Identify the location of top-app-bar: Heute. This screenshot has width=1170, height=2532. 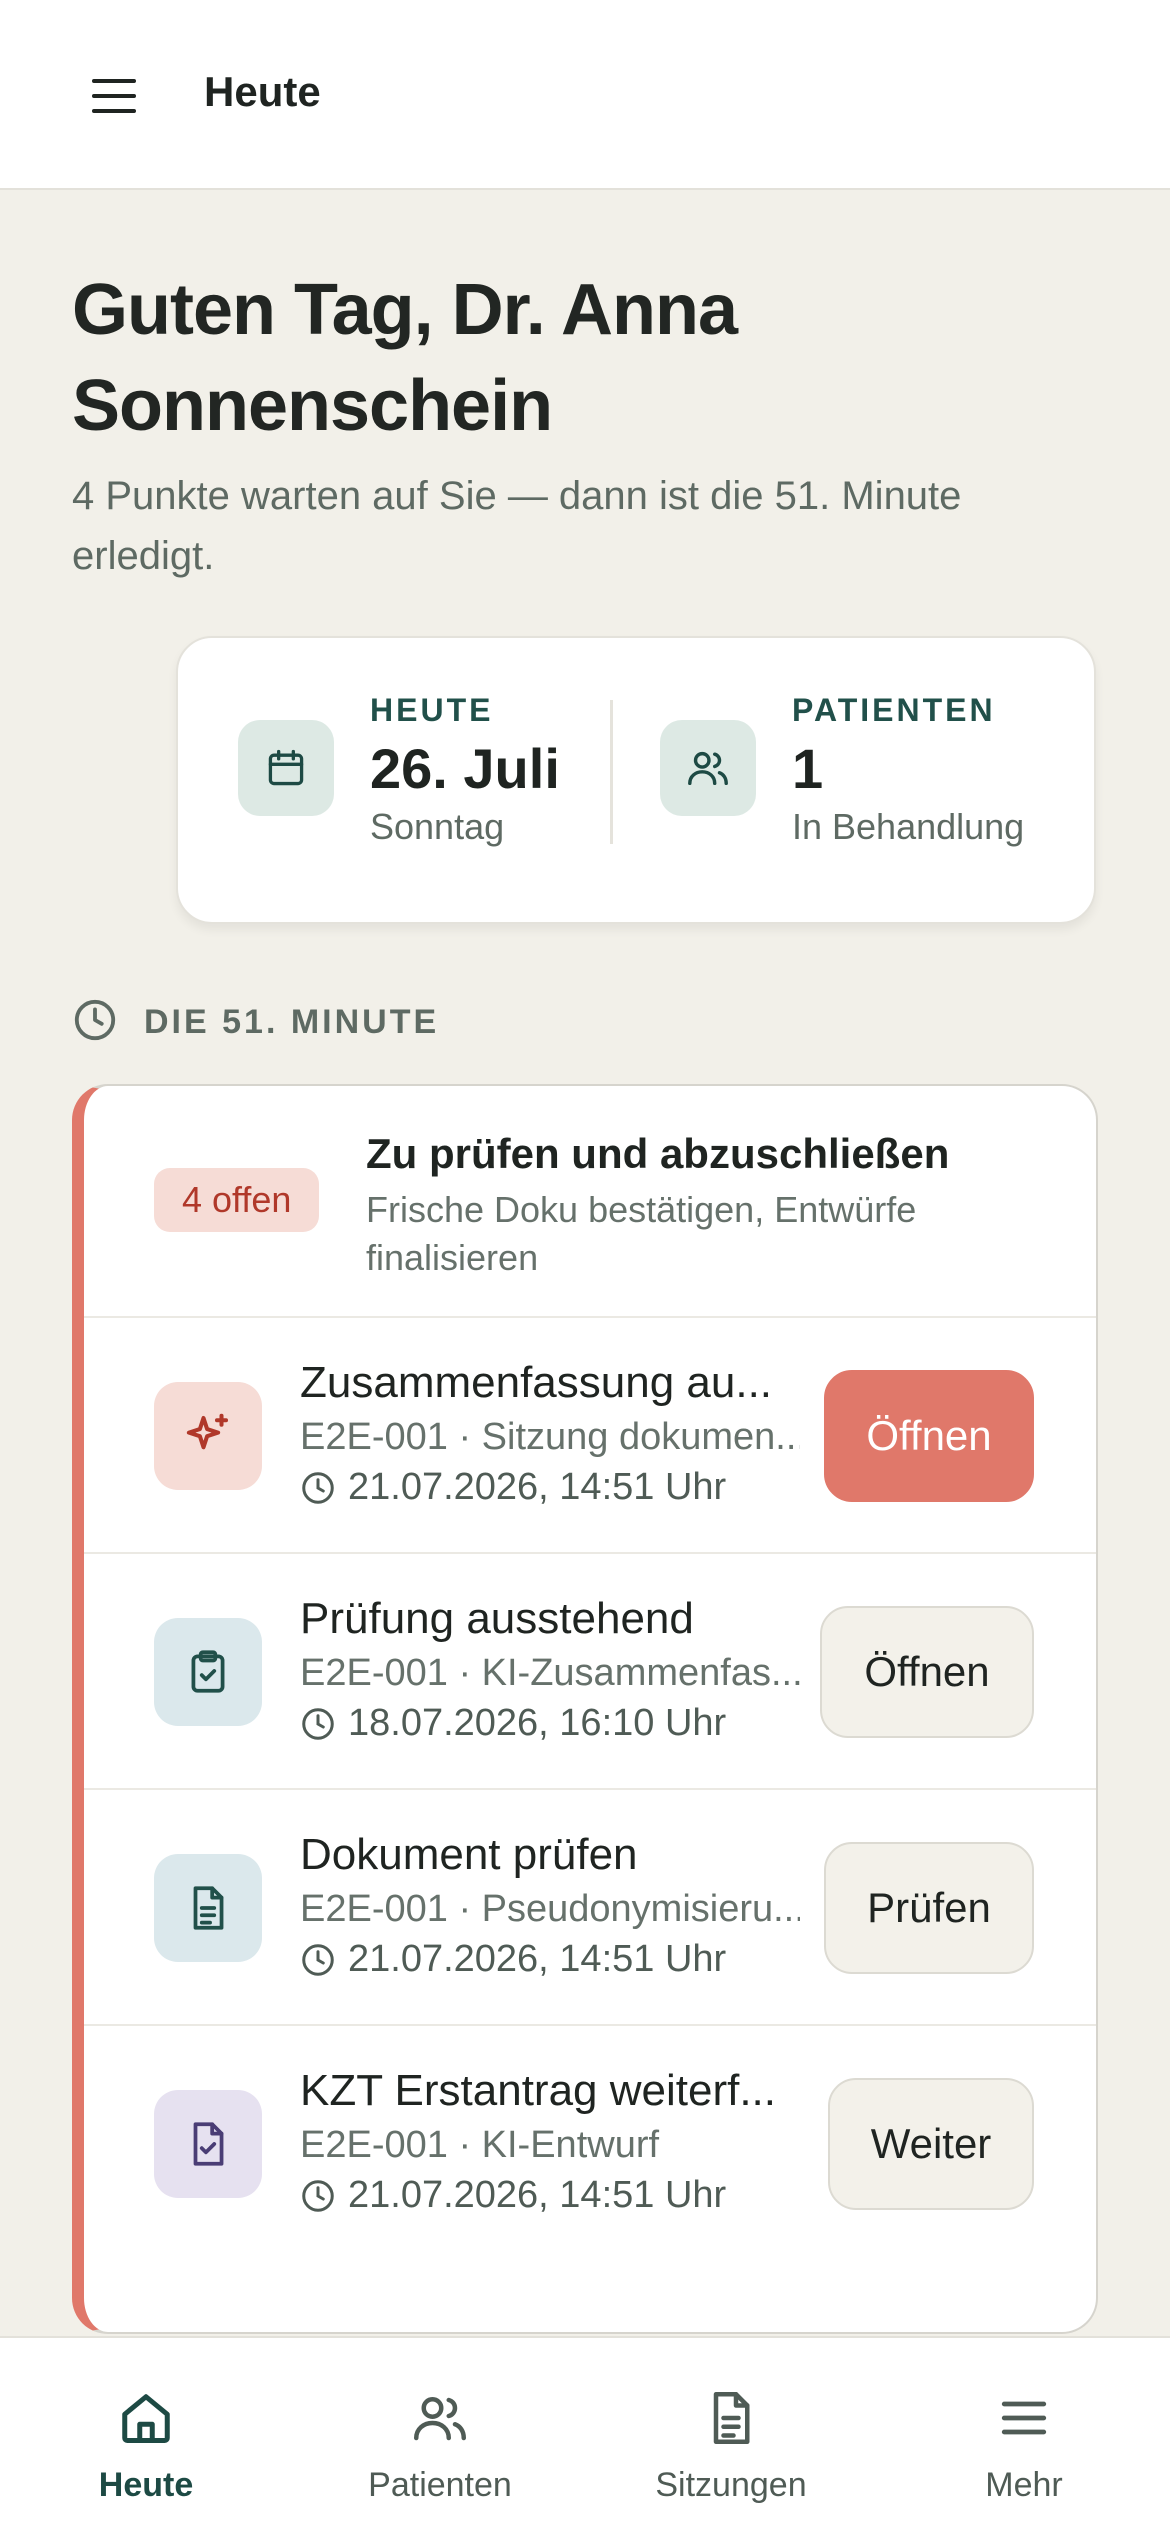
(585, 95).